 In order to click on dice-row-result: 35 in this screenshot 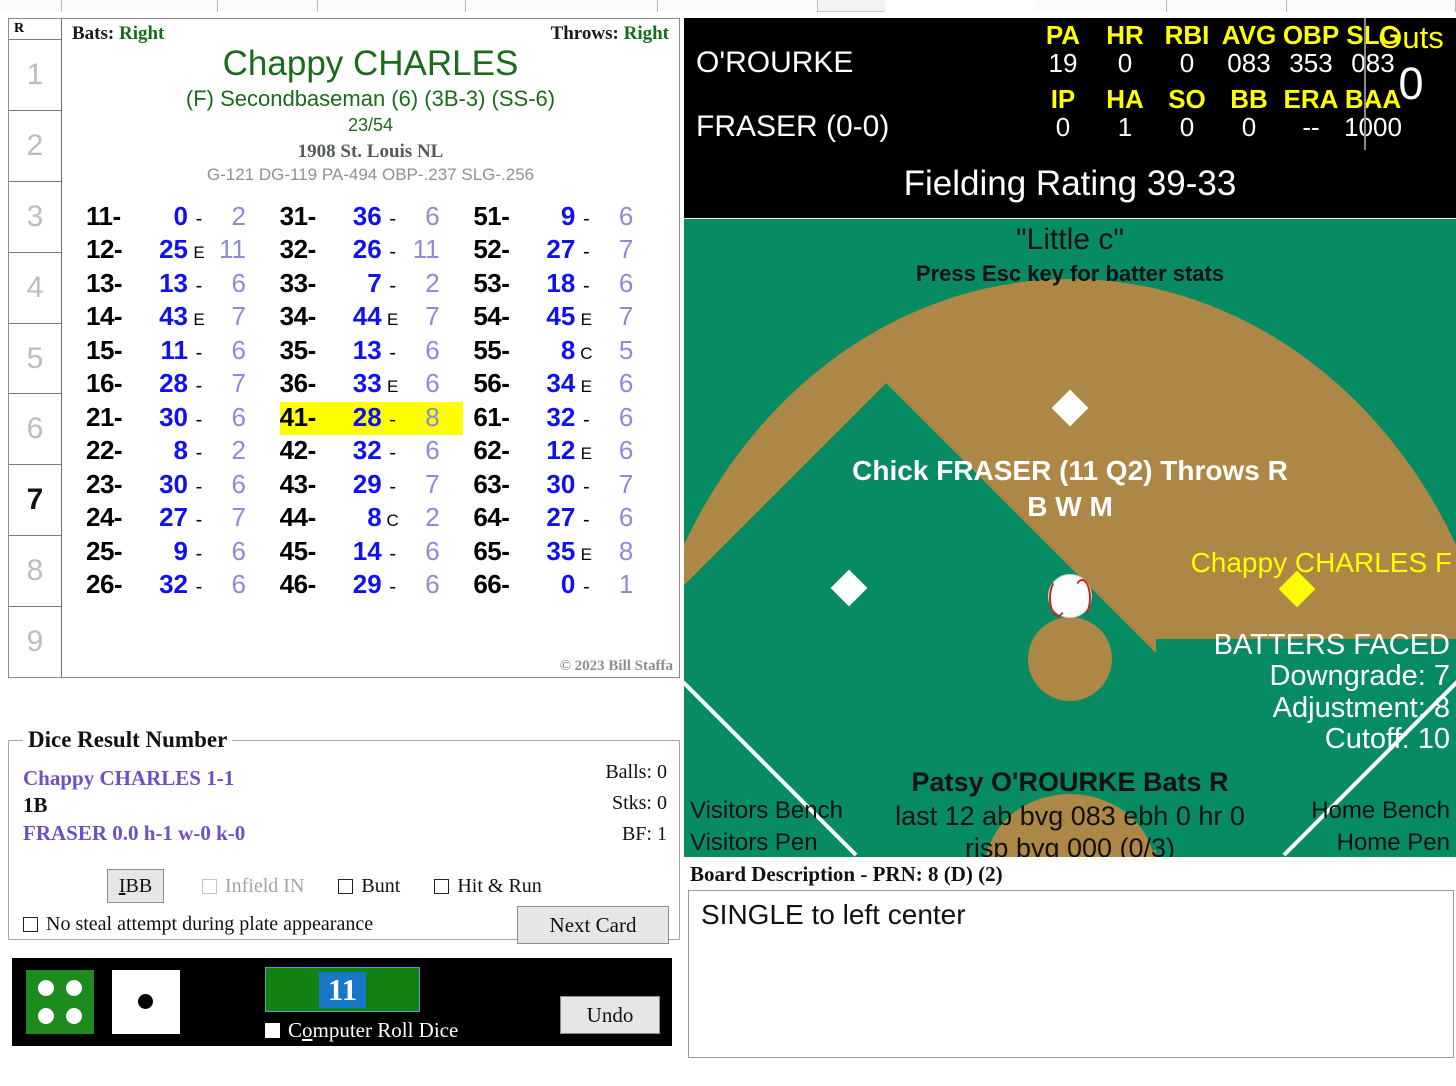, I will do `click(561, 550)`.